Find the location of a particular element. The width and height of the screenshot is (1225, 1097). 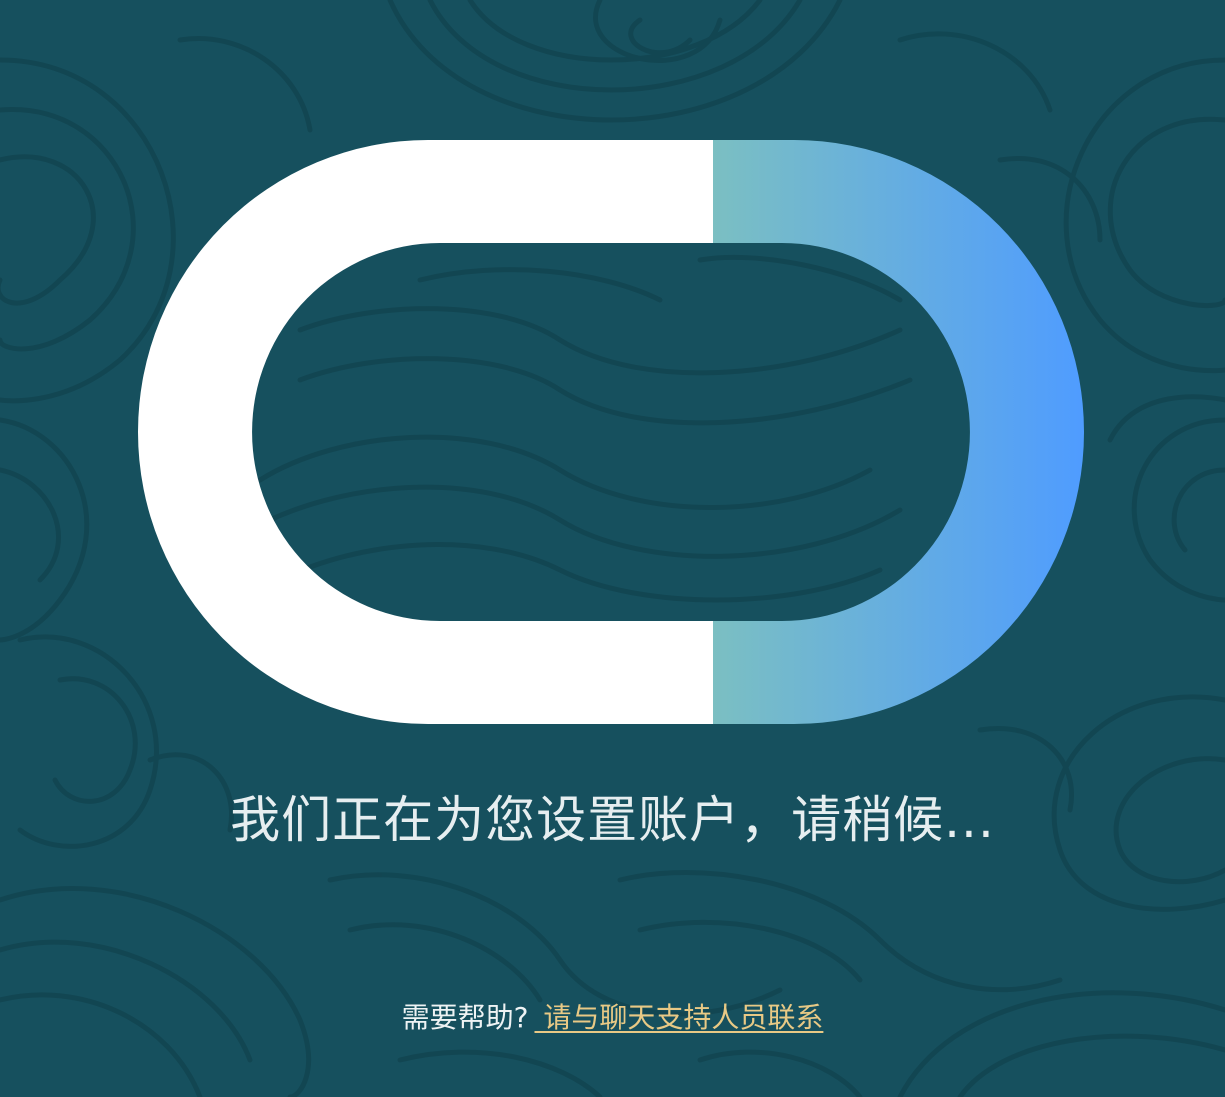

help-line: 需要帮助? 请与聊天支持人员联系 is located at coordinates (612, 1018).